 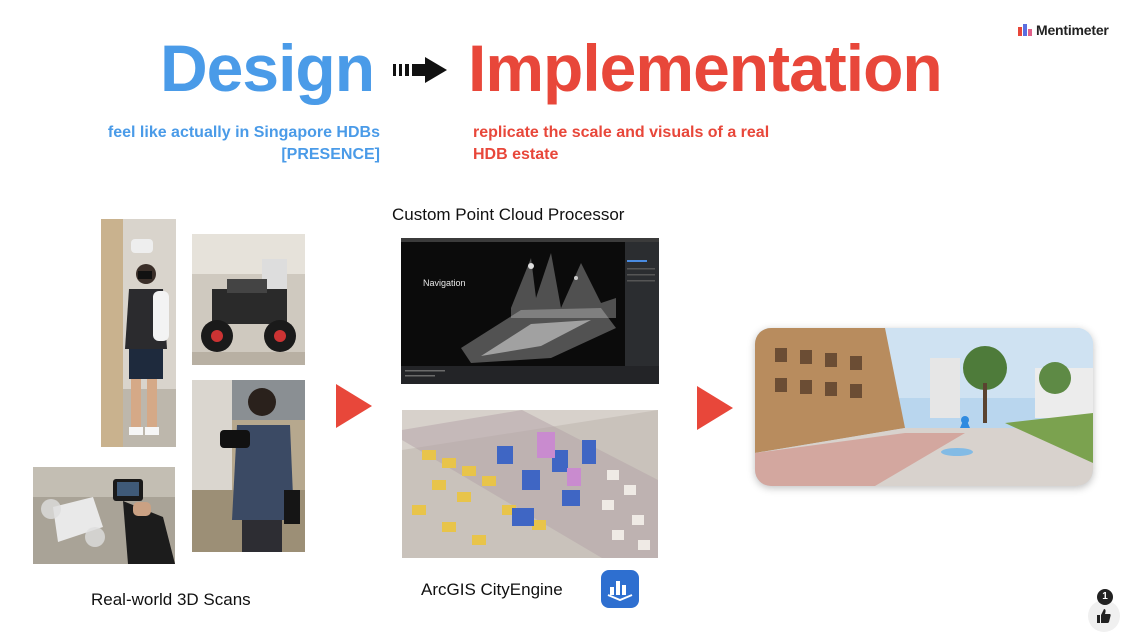 I want to click on arcgis-cityengine-logo-icon, so click(x=620, y=589).